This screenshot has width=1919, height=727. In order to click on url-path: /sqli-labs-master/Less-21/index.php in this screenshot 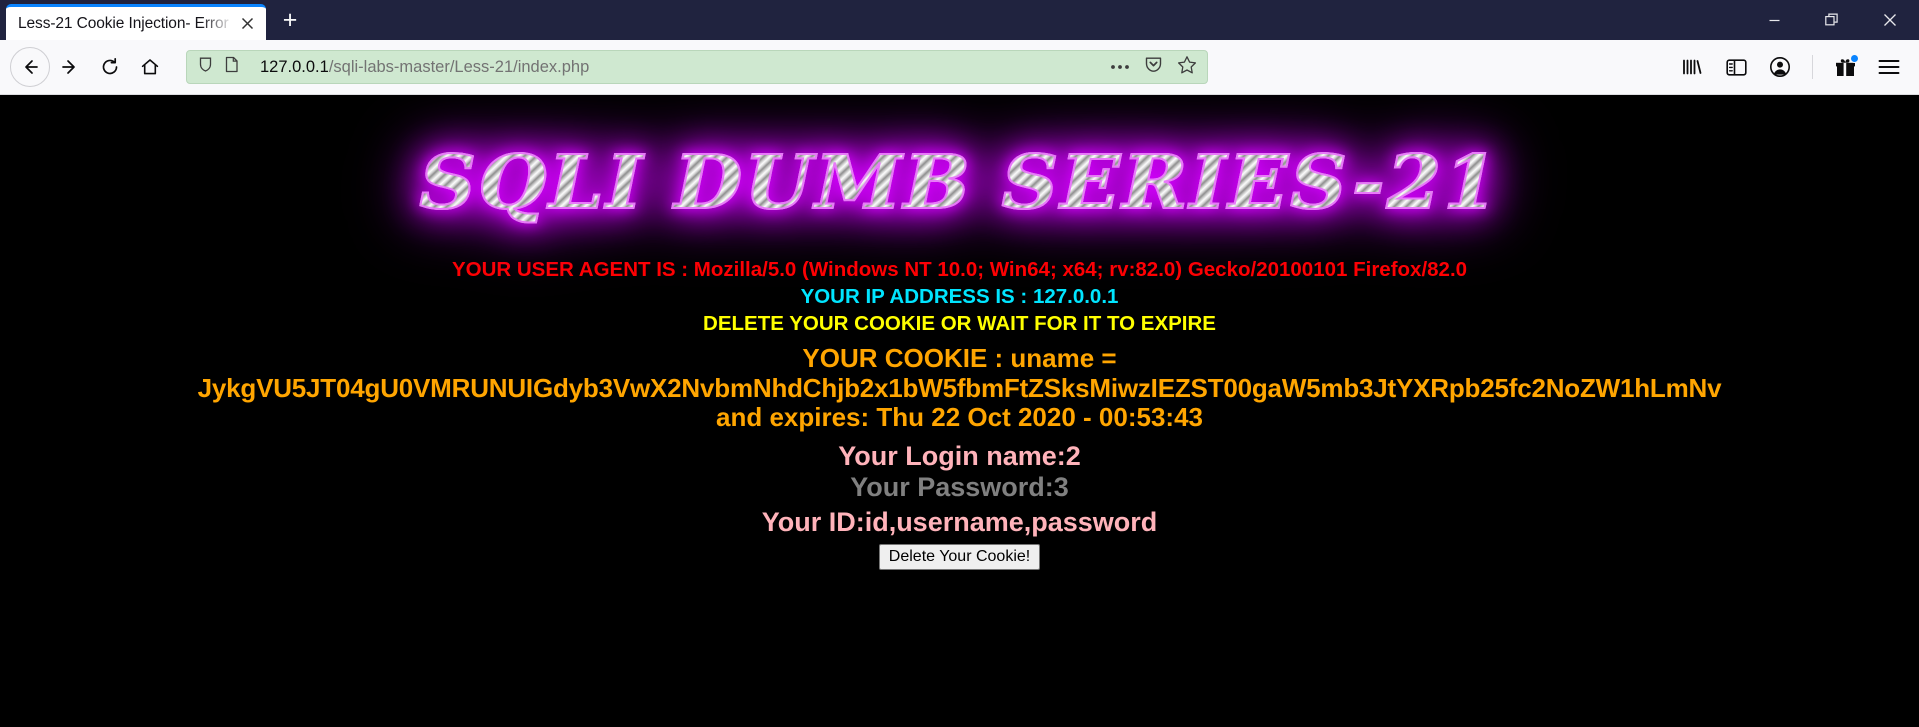, I will do `click(459, 66)`.